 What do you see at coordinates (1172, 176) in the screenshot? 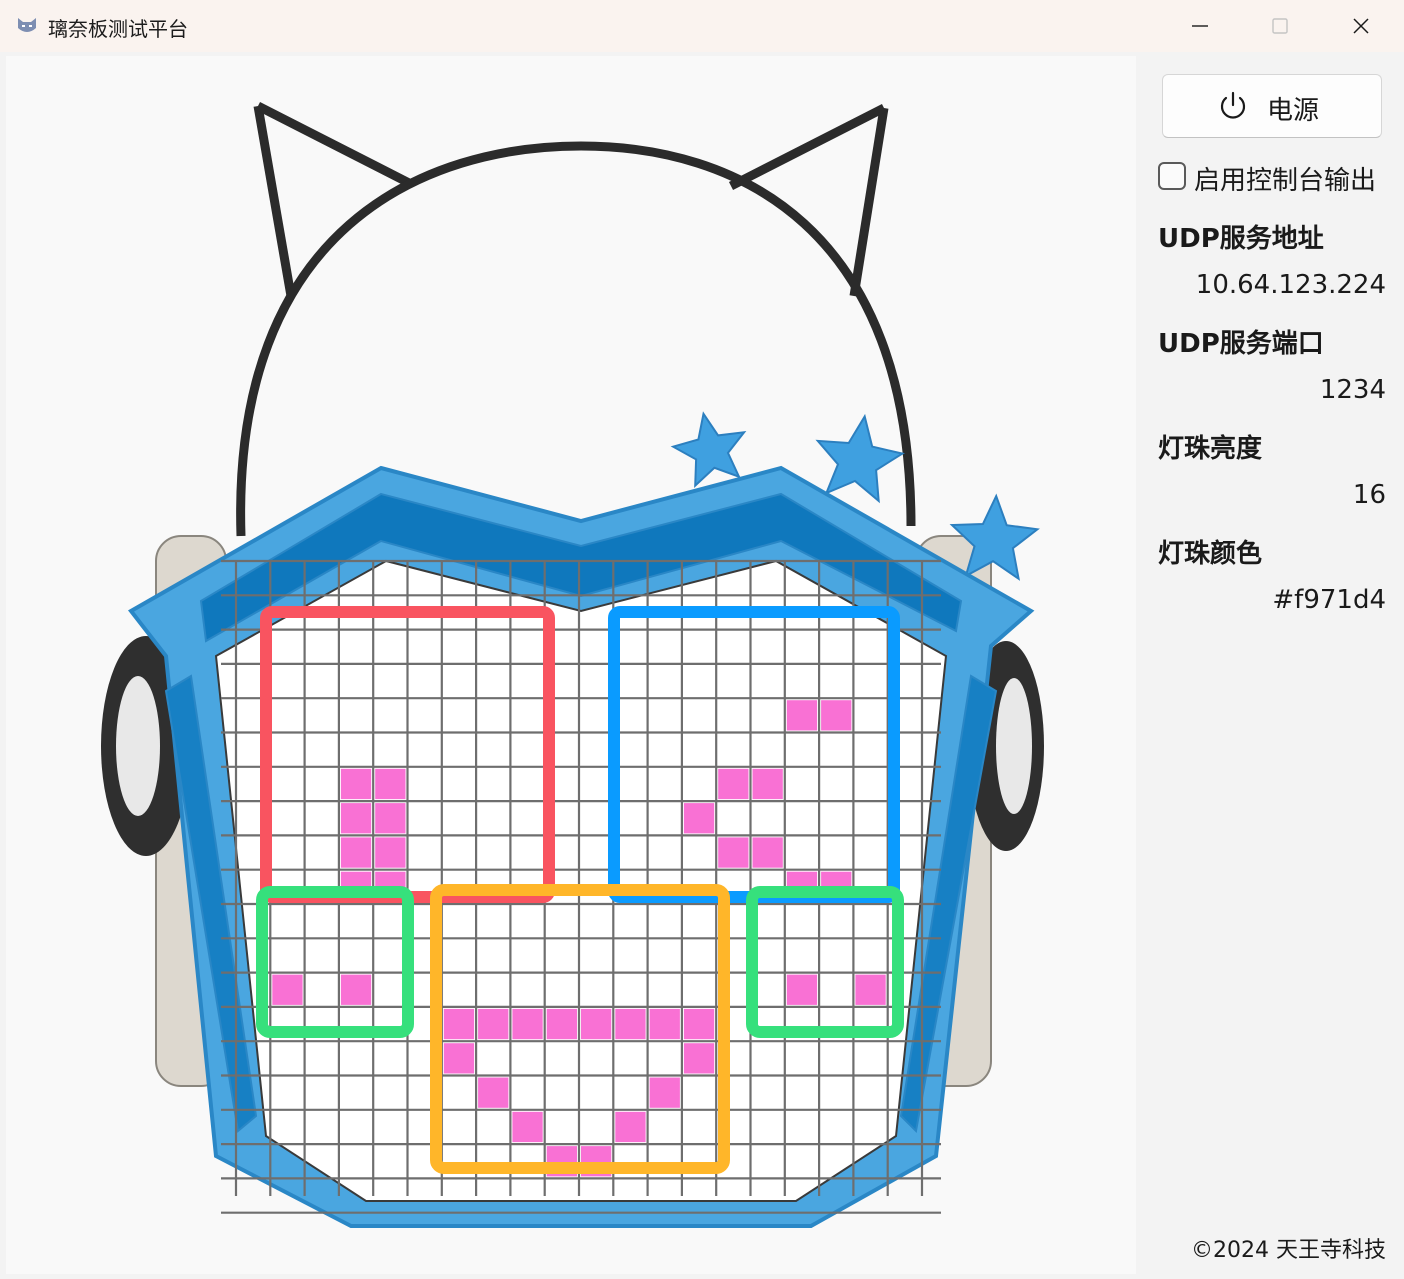
I see `console-output-checkbox` at bounding box center [1172, 176].